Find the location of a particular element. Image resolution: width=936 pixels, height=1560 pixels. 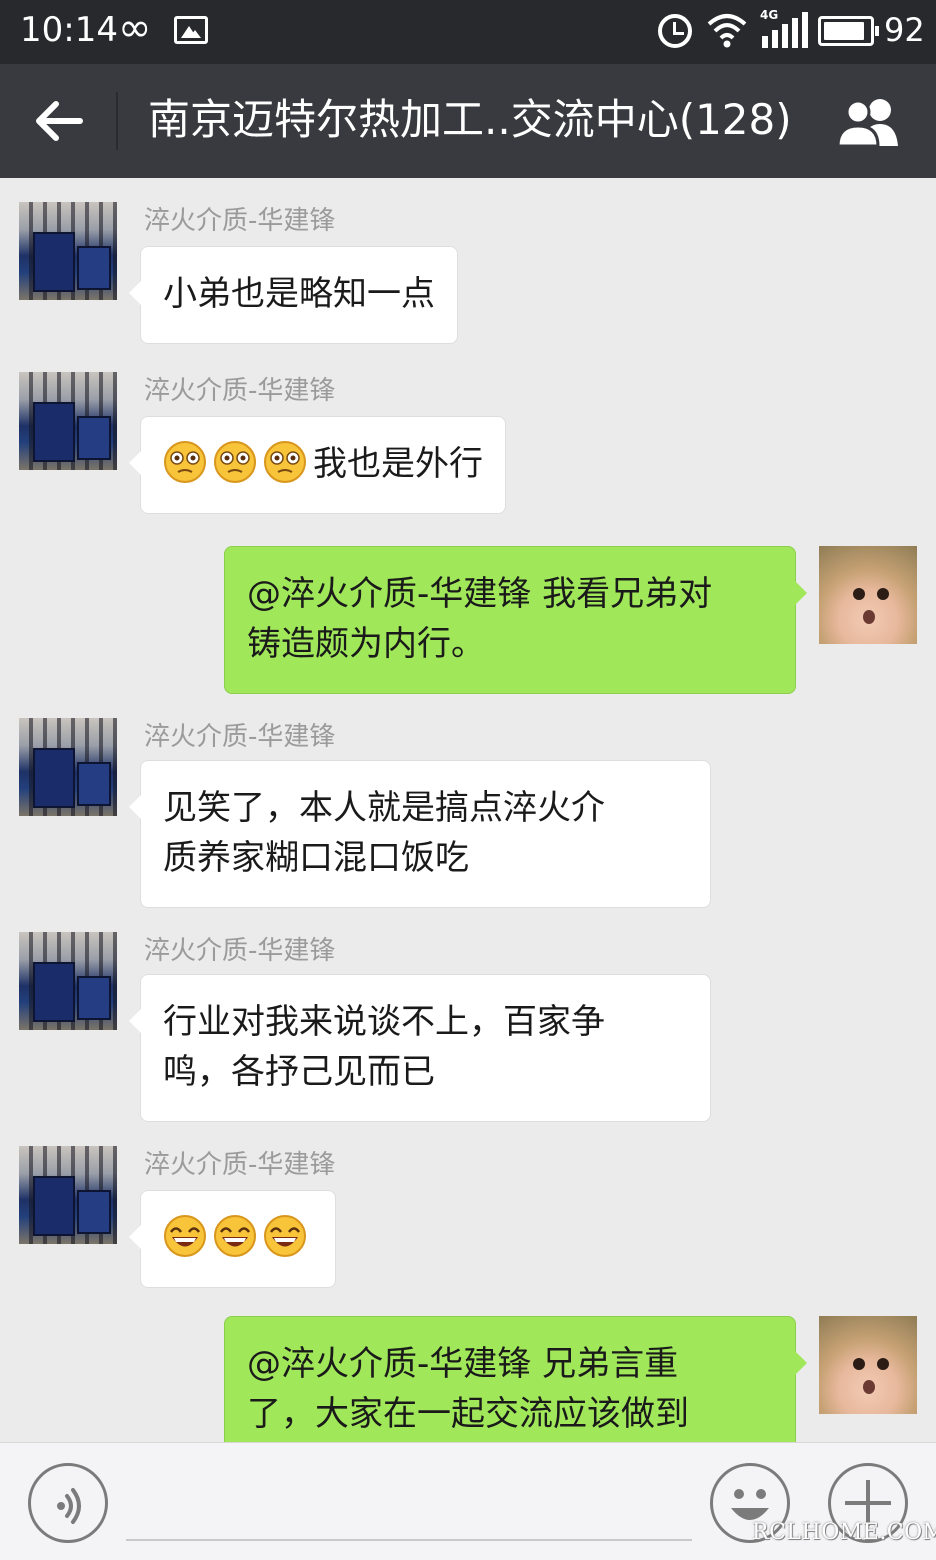

alarm-icon is located at coordinates (675, 31).